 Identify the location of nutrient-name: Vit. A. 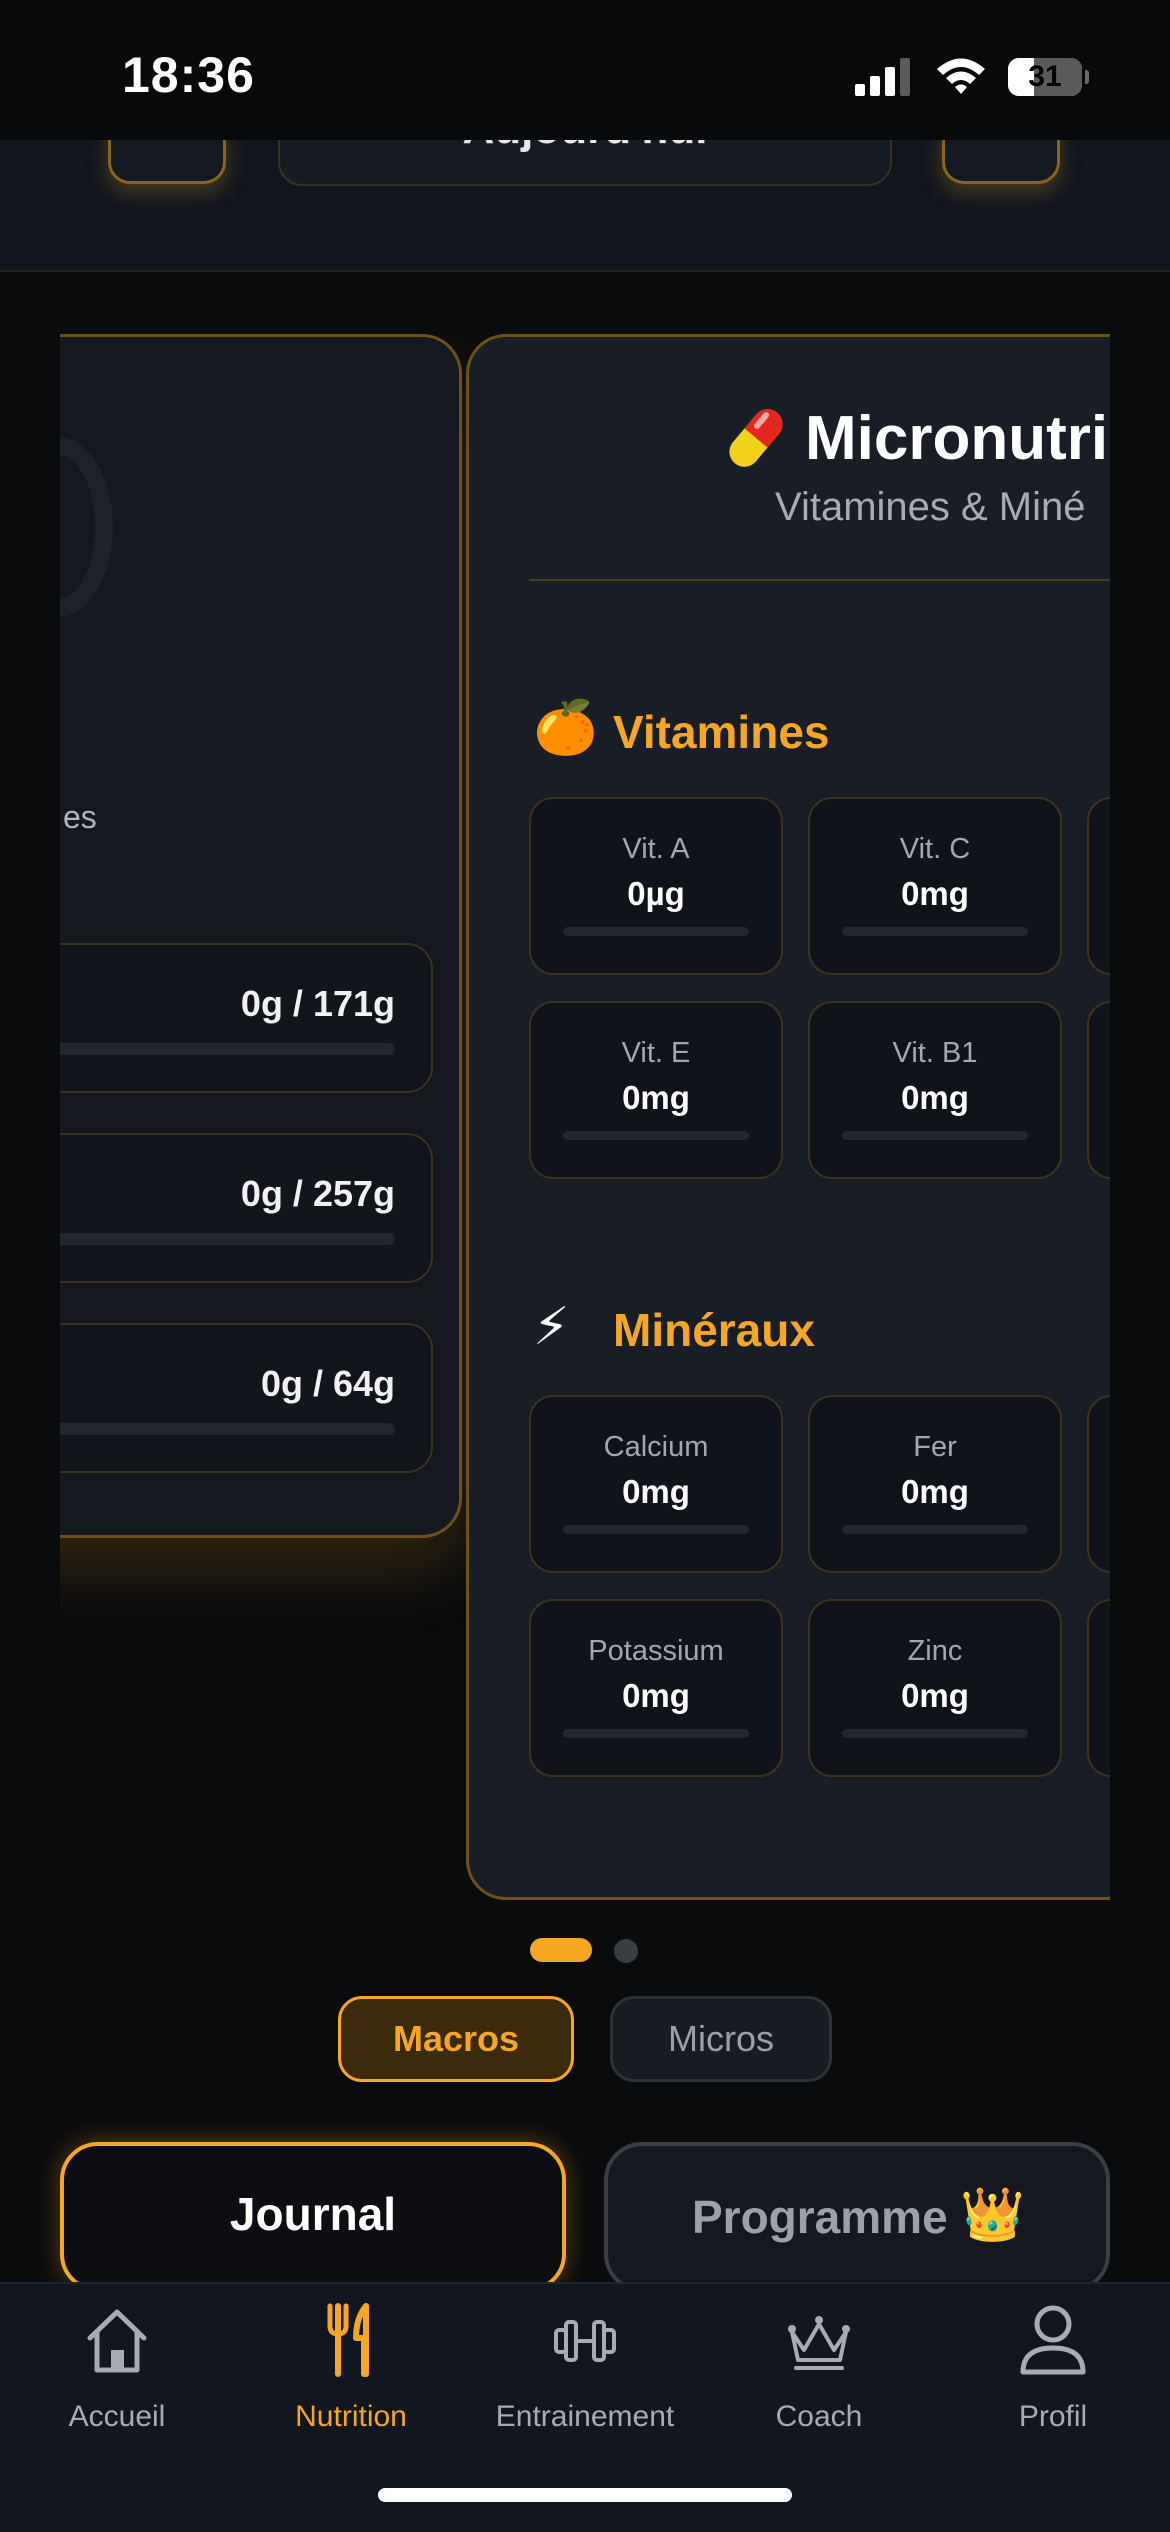
(656, 849).